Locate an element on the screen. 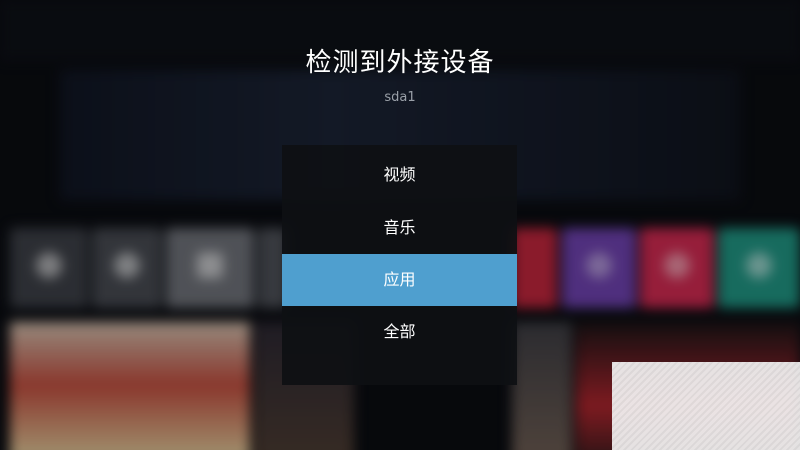 This screenshot has width=800, height=450. dialog-title: 检测到外接设备 is located at coordinates (400, 63).